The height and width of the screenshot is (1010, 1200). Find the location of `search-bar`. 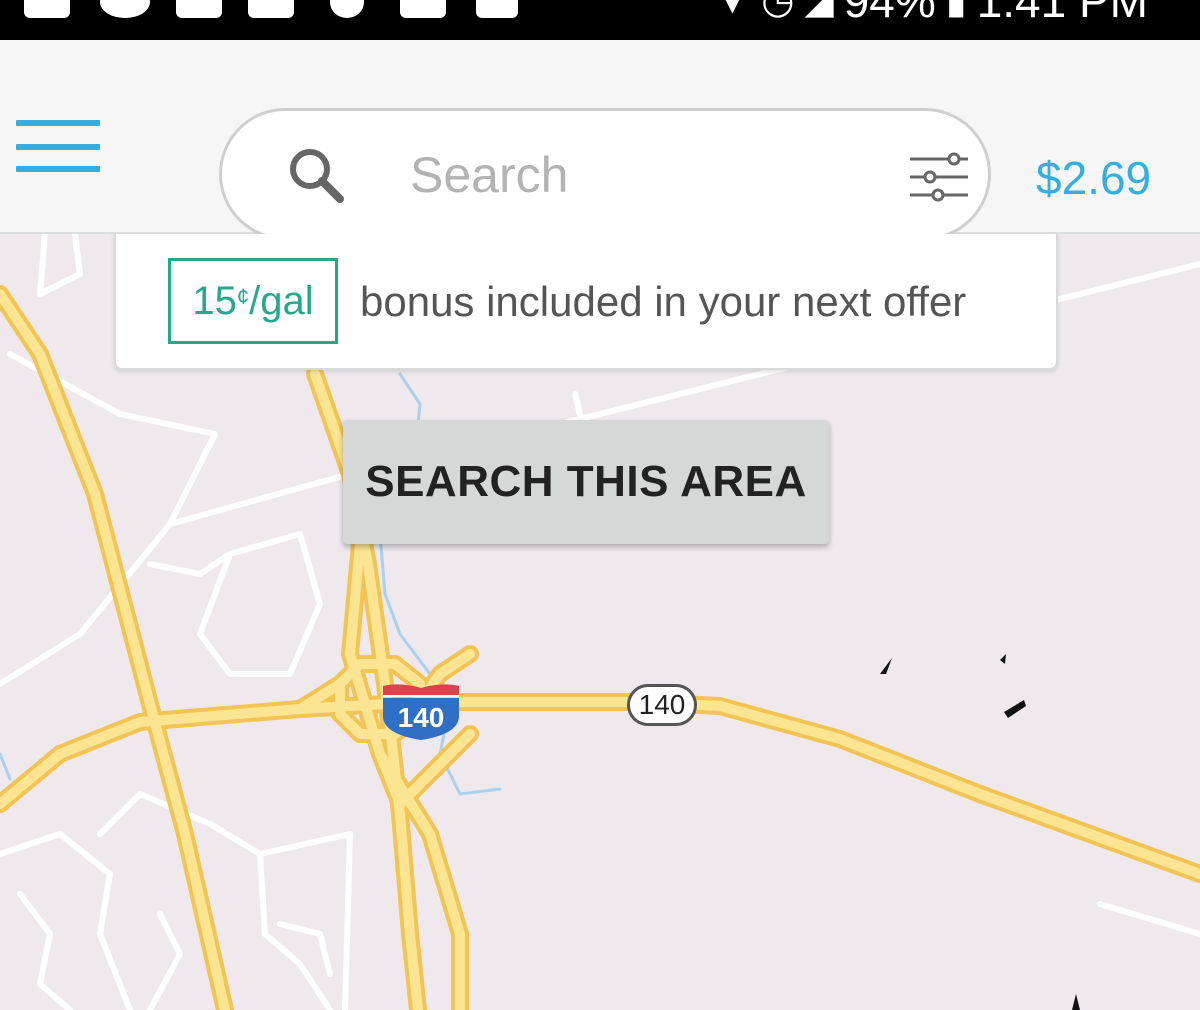

search-bar is located at coordinates (605, 174).